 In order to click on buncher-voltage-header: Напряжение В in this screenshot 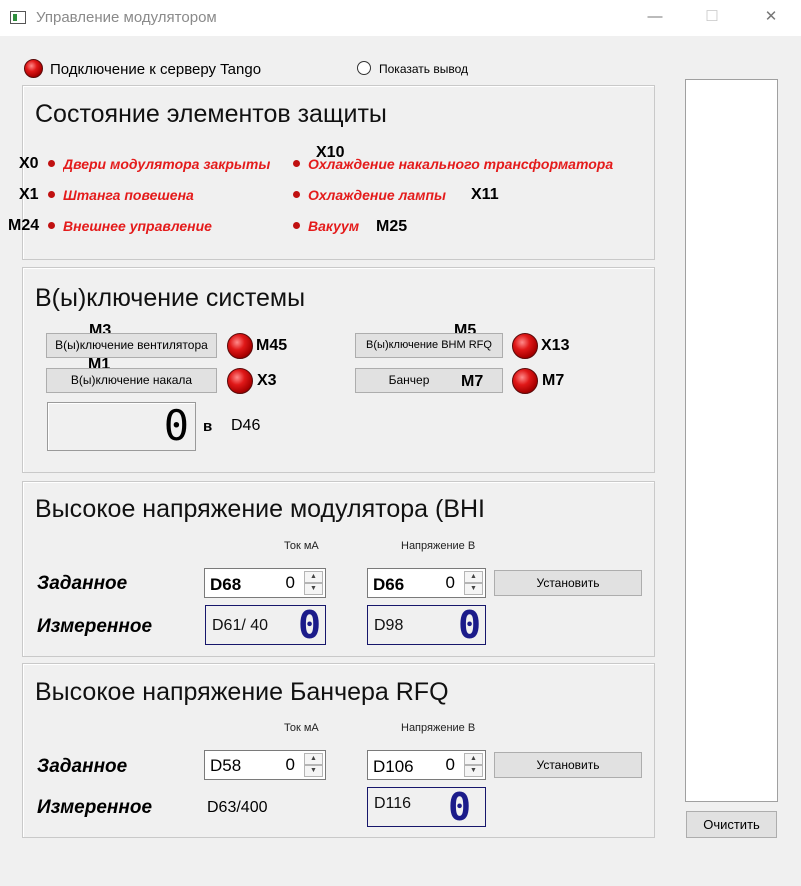, I will do `click(438, 728)`.